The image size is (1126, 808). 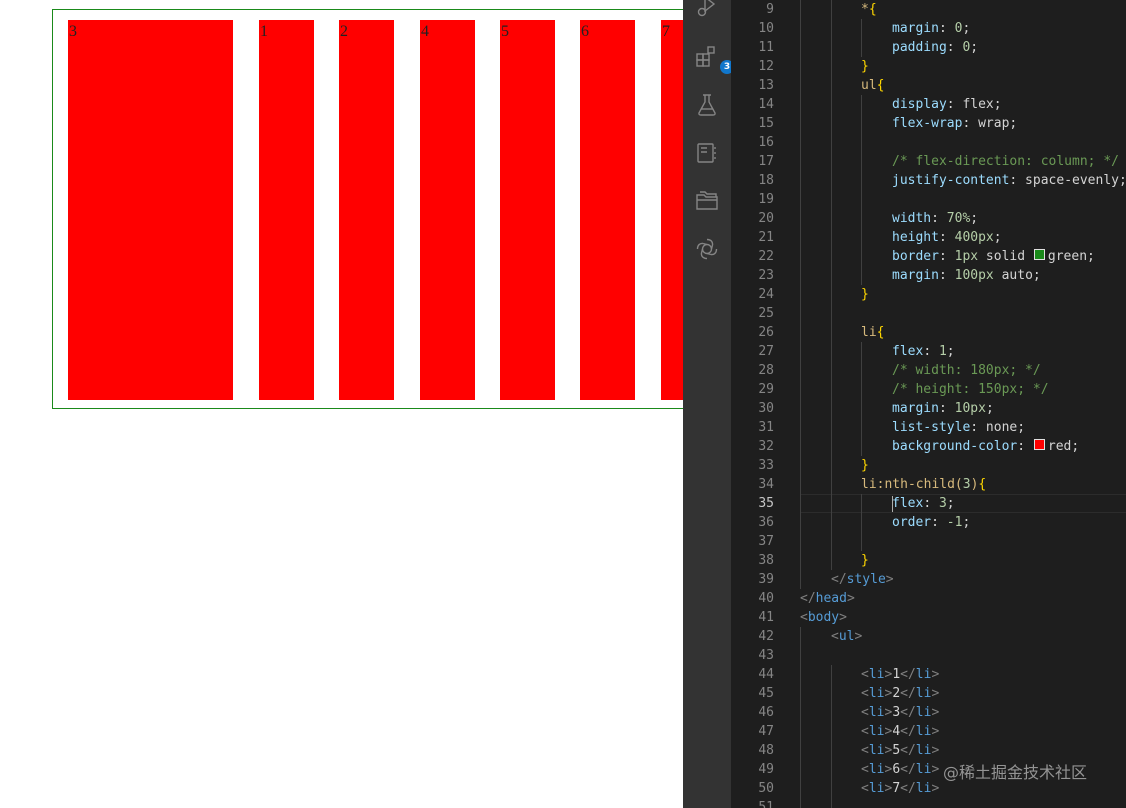 What do you see at coordinates (928, 294) in the screenshot?
I see `code-line-24: 24}` at bounding box center [928, 294].